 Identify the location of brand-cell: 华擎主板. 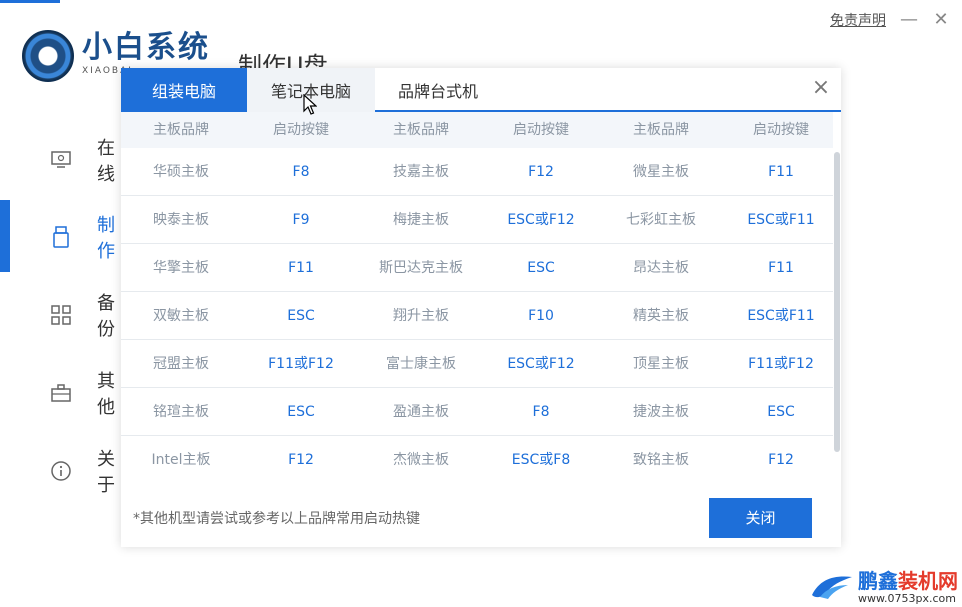
(181, 268).